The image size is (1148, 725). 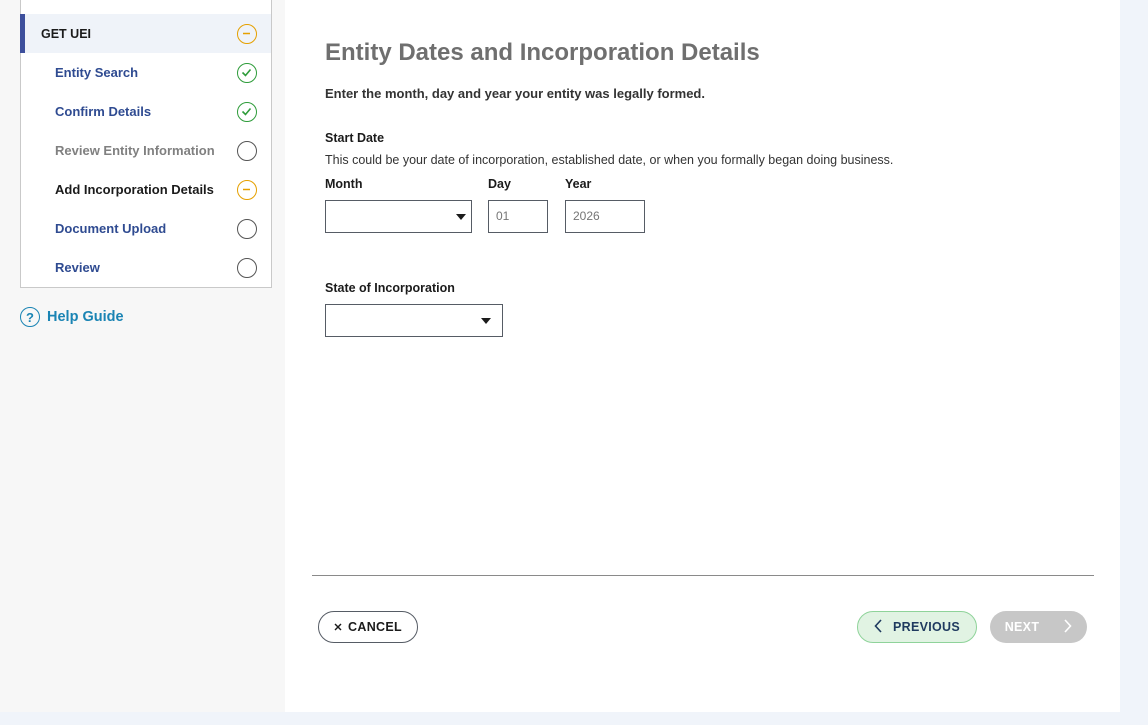 What do you see at coordinates (1067, 627) in the screenshot?
I see `chevron-right-icon` at bounding box center [1067, 627].